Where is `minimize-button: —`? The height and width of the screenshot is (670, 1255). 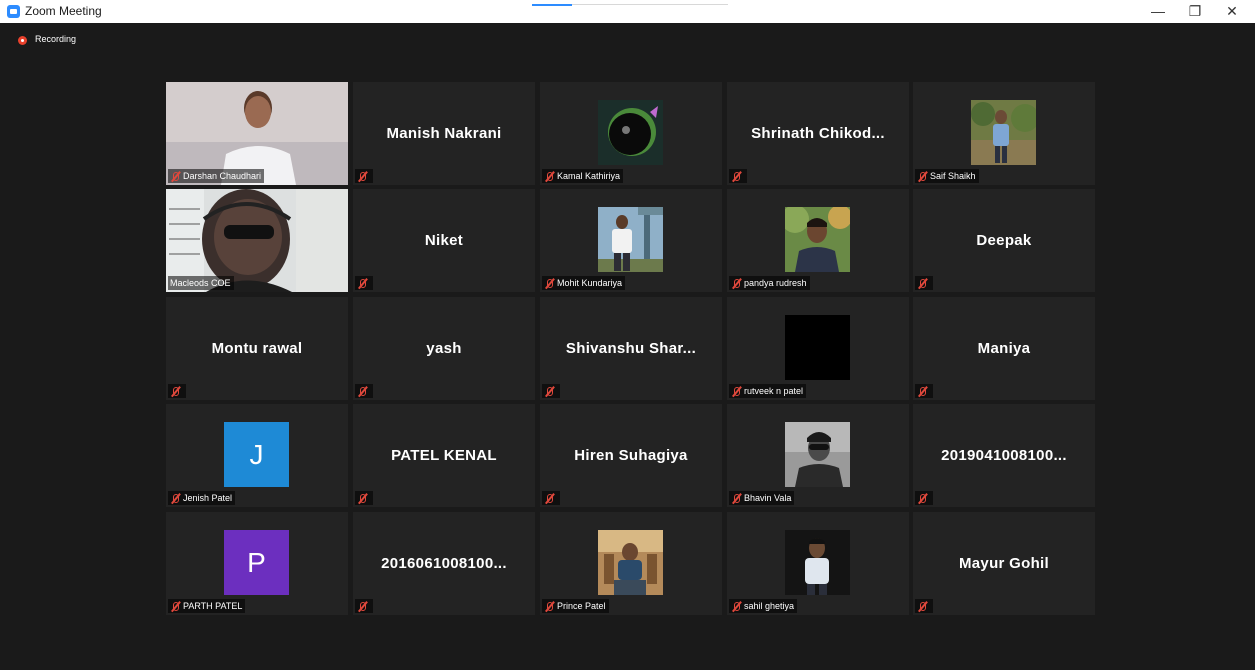
minimize-button: — is located at coordinates (1158, 11).